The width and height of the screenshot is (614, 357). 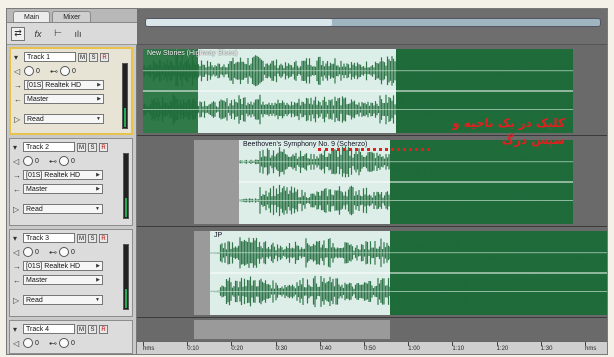 What do you see at coordinates (508, 123) in the screenshot?
I see `annotation-line-1: کلیک در یک ناحیه و` at bounding box center [508, 123].